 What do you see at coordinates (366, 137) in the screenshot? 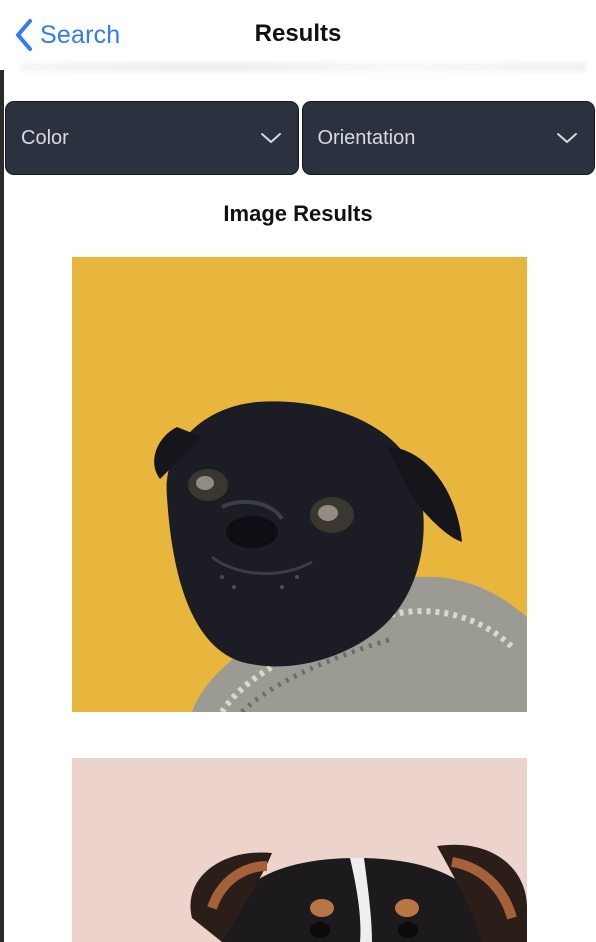
I see `orientation-filter-label: Orientation` at bounding box center [366, 137].